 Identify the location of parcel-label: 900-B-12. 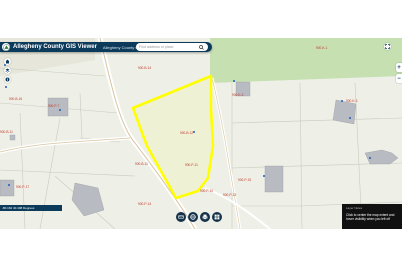
(186, 133).